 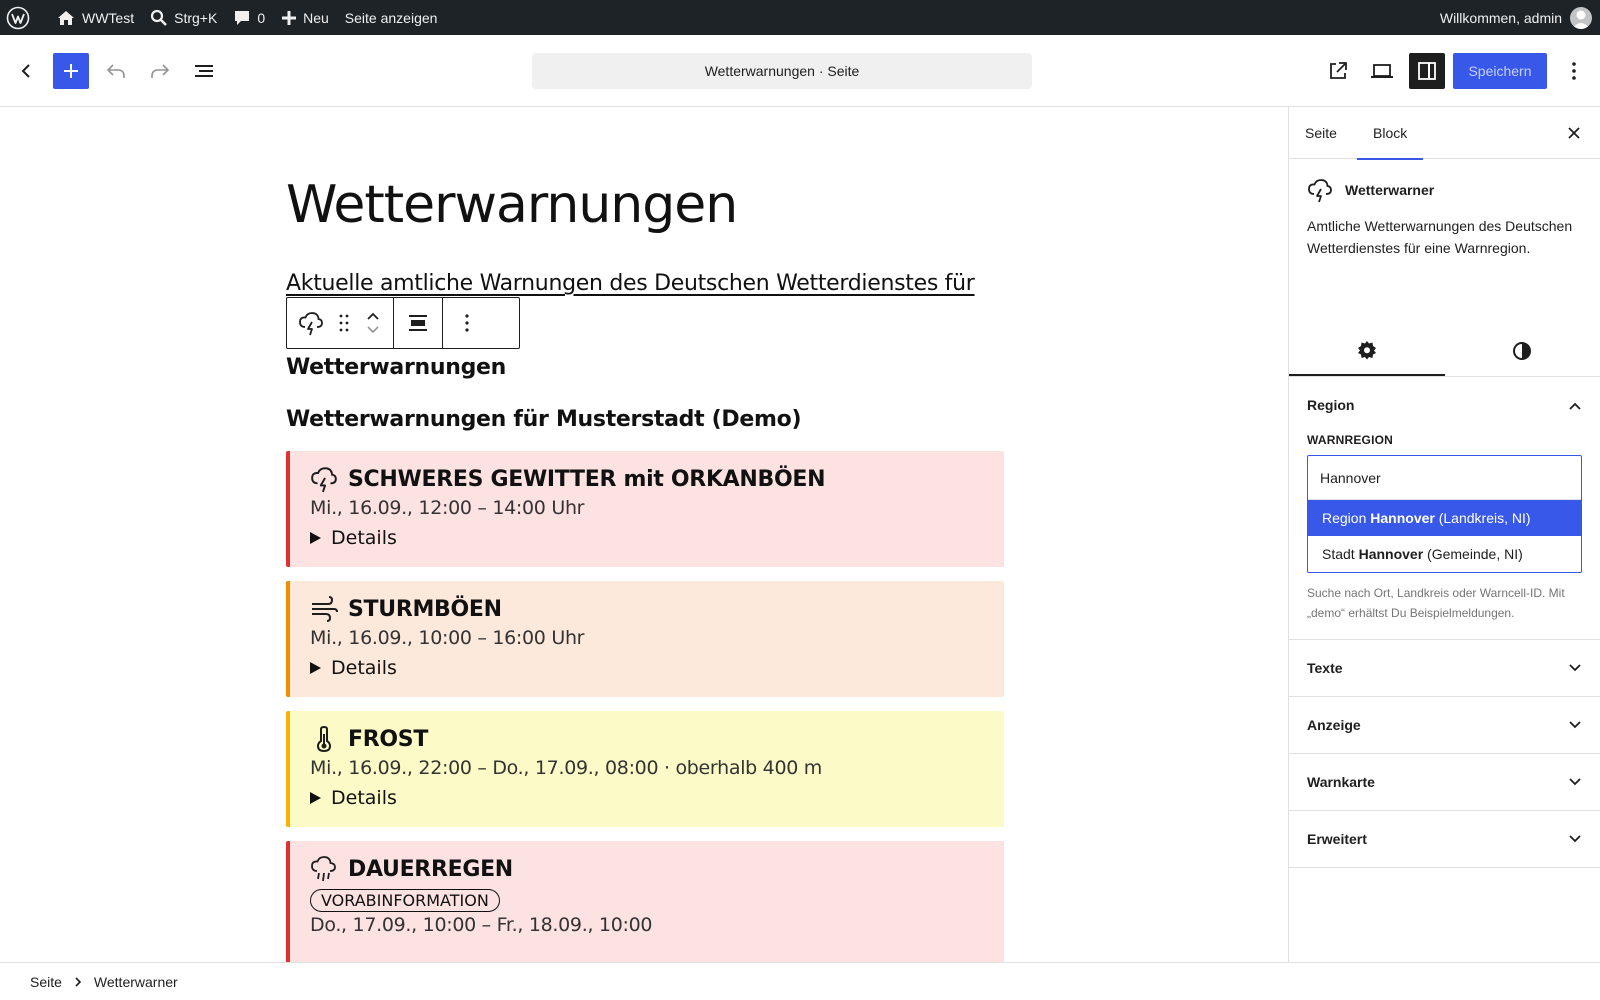 I want to click on display-panel: Anzeige, so click(x=1444, y=725).